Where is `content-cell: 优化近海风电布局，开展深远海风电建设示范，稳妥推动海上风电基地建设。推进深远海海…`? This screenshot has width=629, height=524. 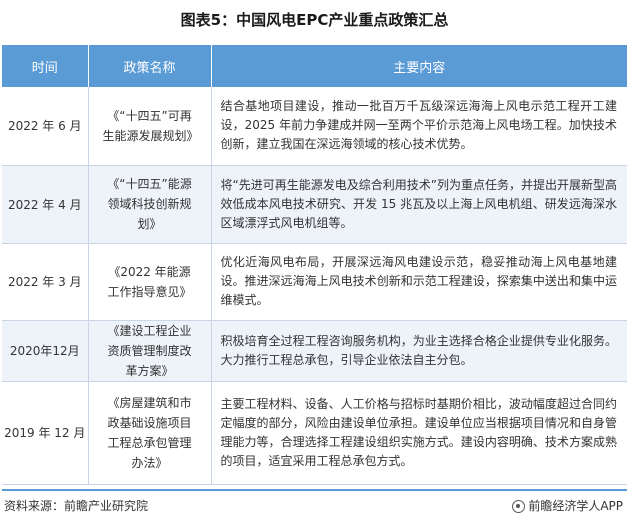
content-cell: 优化近海风电布局，开展深远海风电建设示范，稳妥推动海上风电基地建设。推进深远海海… is located at coordinates (419, 282).